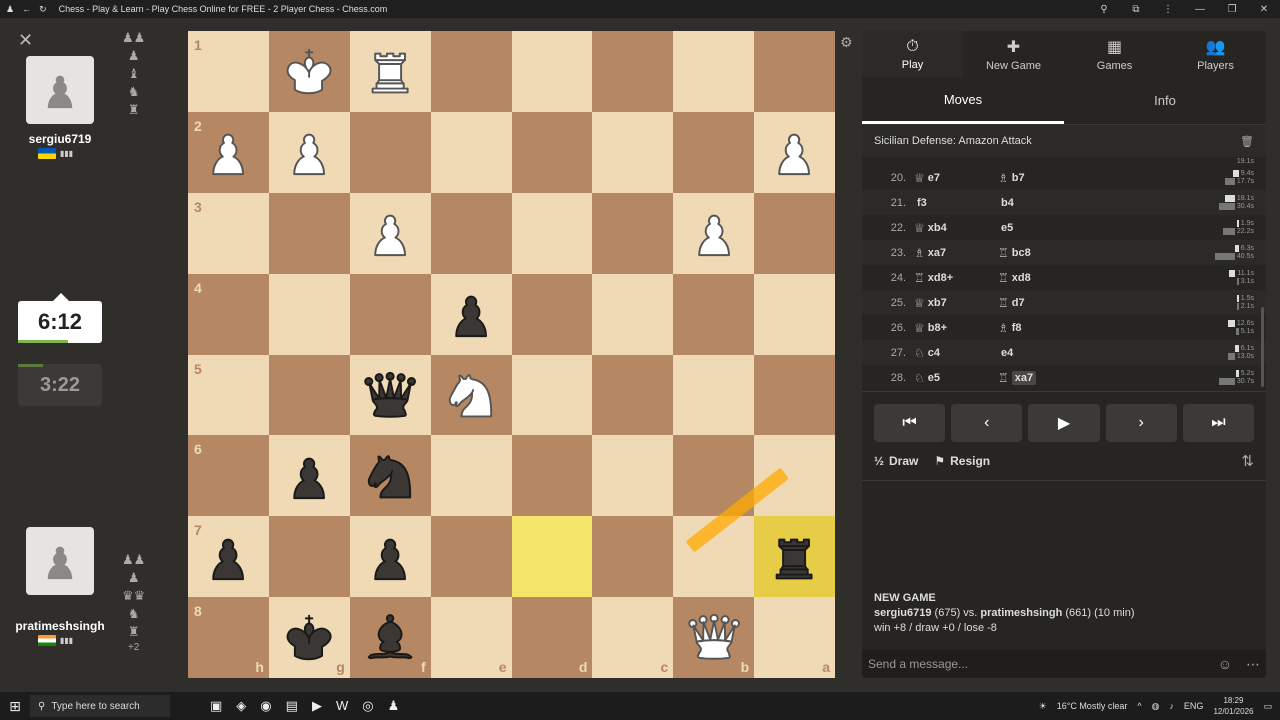 The height and width of the screenshot is (720, 1280). Describe the element at coordinates (1232, 9) in the screenshot. I see `restore-button: ❐` at that location.